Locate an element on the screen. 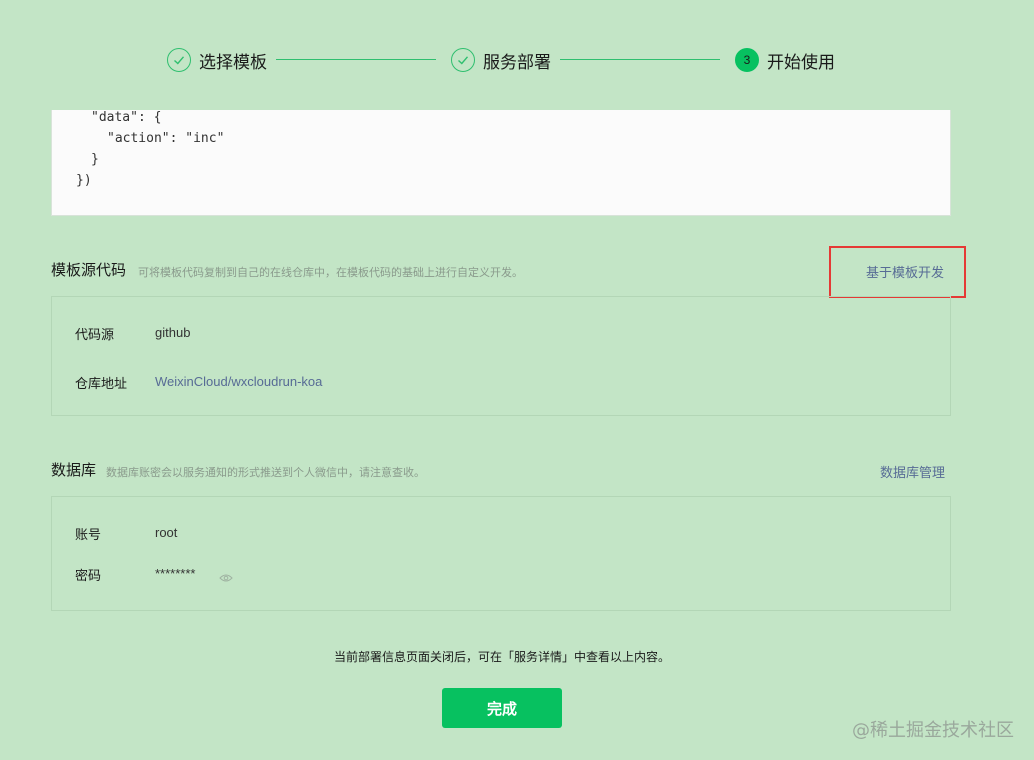  watermark: @稀土掘金技术社区 is located at coordinates (933, 730).